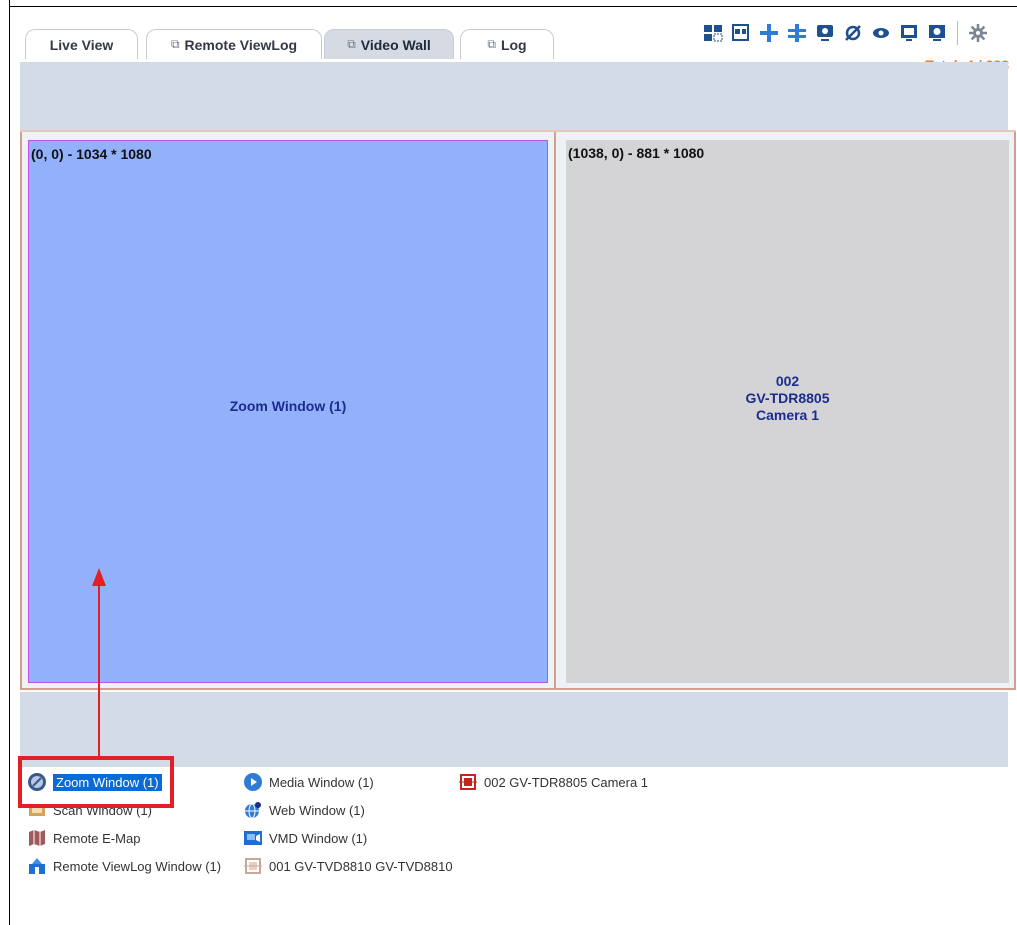  What do you see at coordinates (37, 866) in the screenshot?
I see `viewlog-icon` at bounding box center [37, 866].